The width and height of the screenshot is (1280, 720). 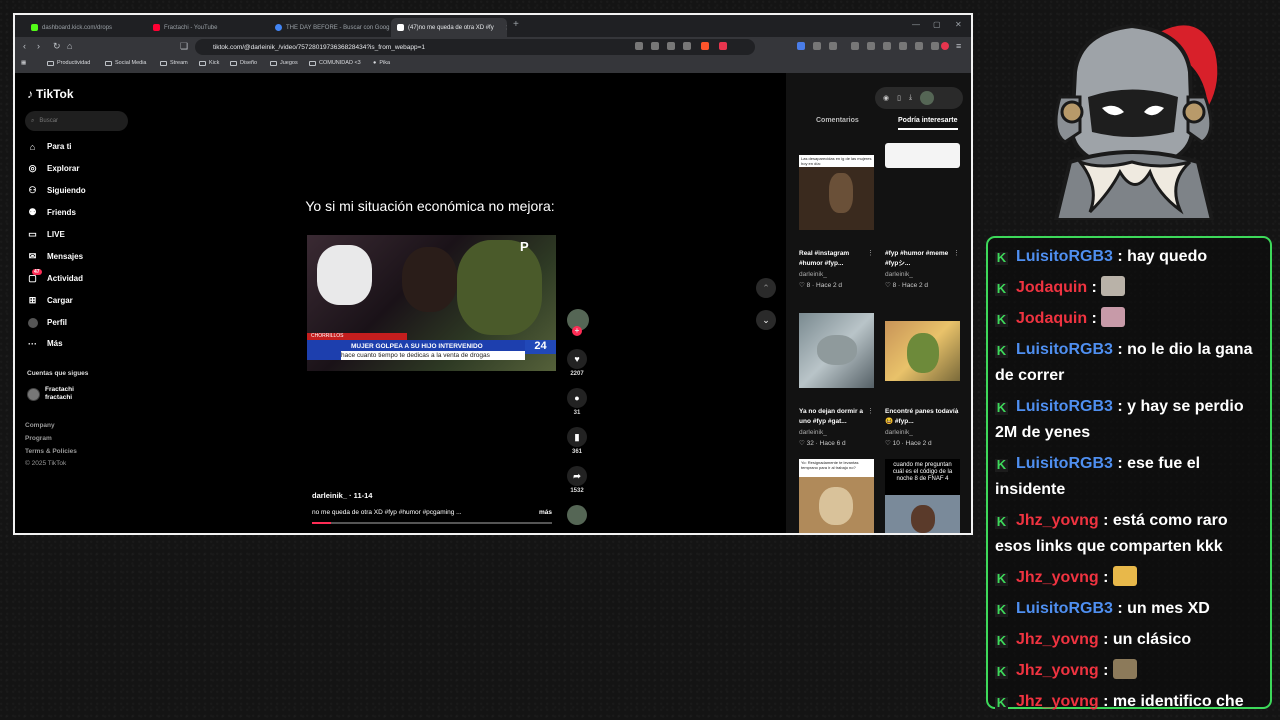 I want to click on menu-icon: ≡, so click(x=958, y=46).